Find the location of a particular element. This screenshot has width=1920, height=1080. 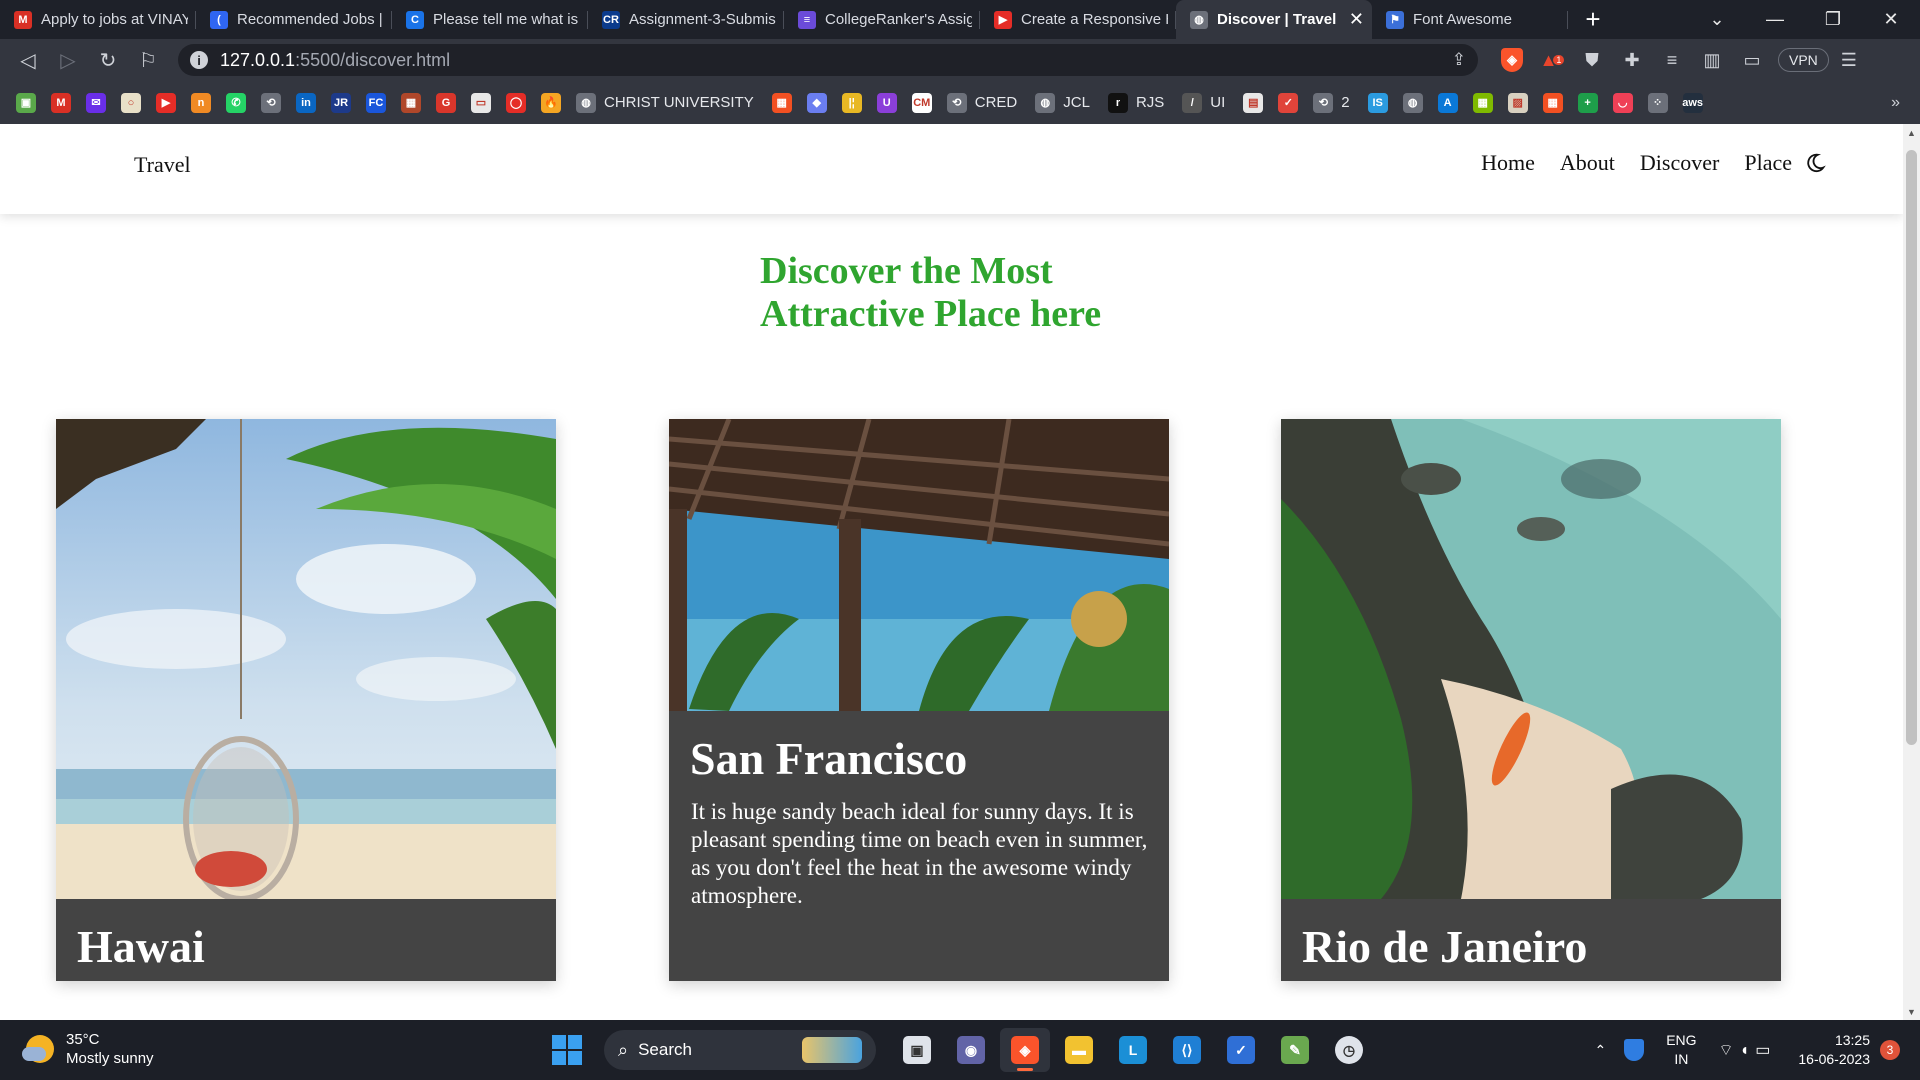

vscode-icon: ⟨⟩ is located at coordinates (1187, 1050).